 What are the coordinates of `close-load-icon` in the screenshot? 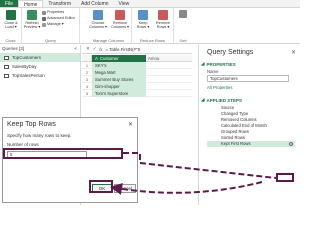 It's located at (11, 15).